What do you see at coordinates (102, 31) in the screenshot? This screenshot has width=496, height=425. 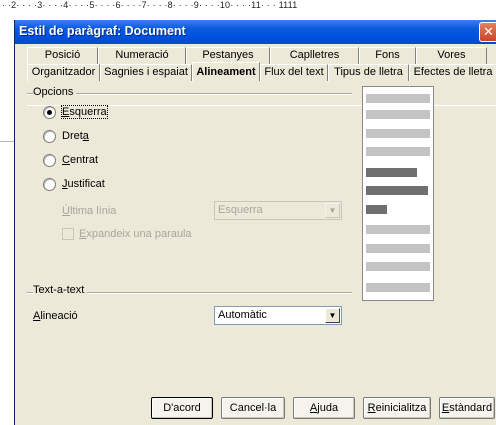 I see `dialog-title: Estil de paràgraf: Document` at bounding box center [102, 31].